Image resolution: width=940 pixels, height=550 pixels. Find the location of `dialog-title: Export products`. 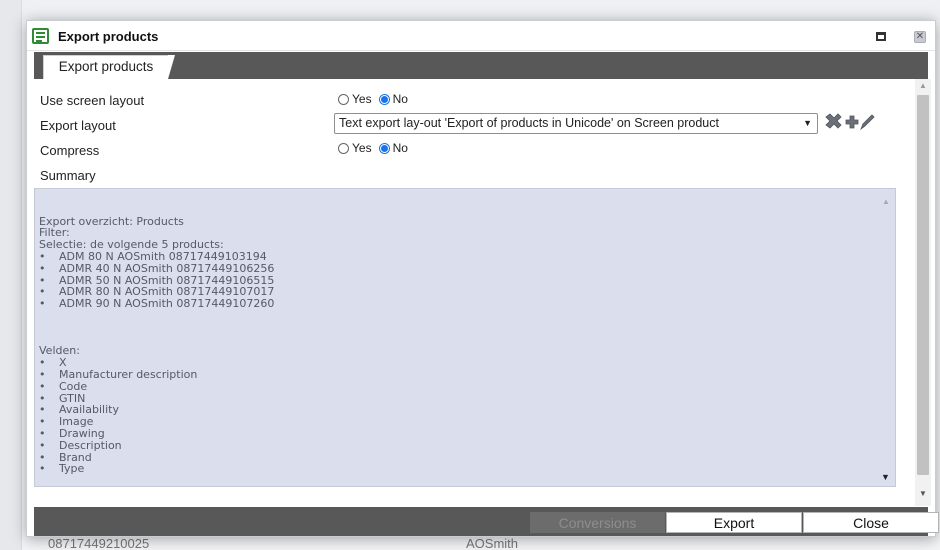

dialog-title: Export products is located at coordinates (108, 36).